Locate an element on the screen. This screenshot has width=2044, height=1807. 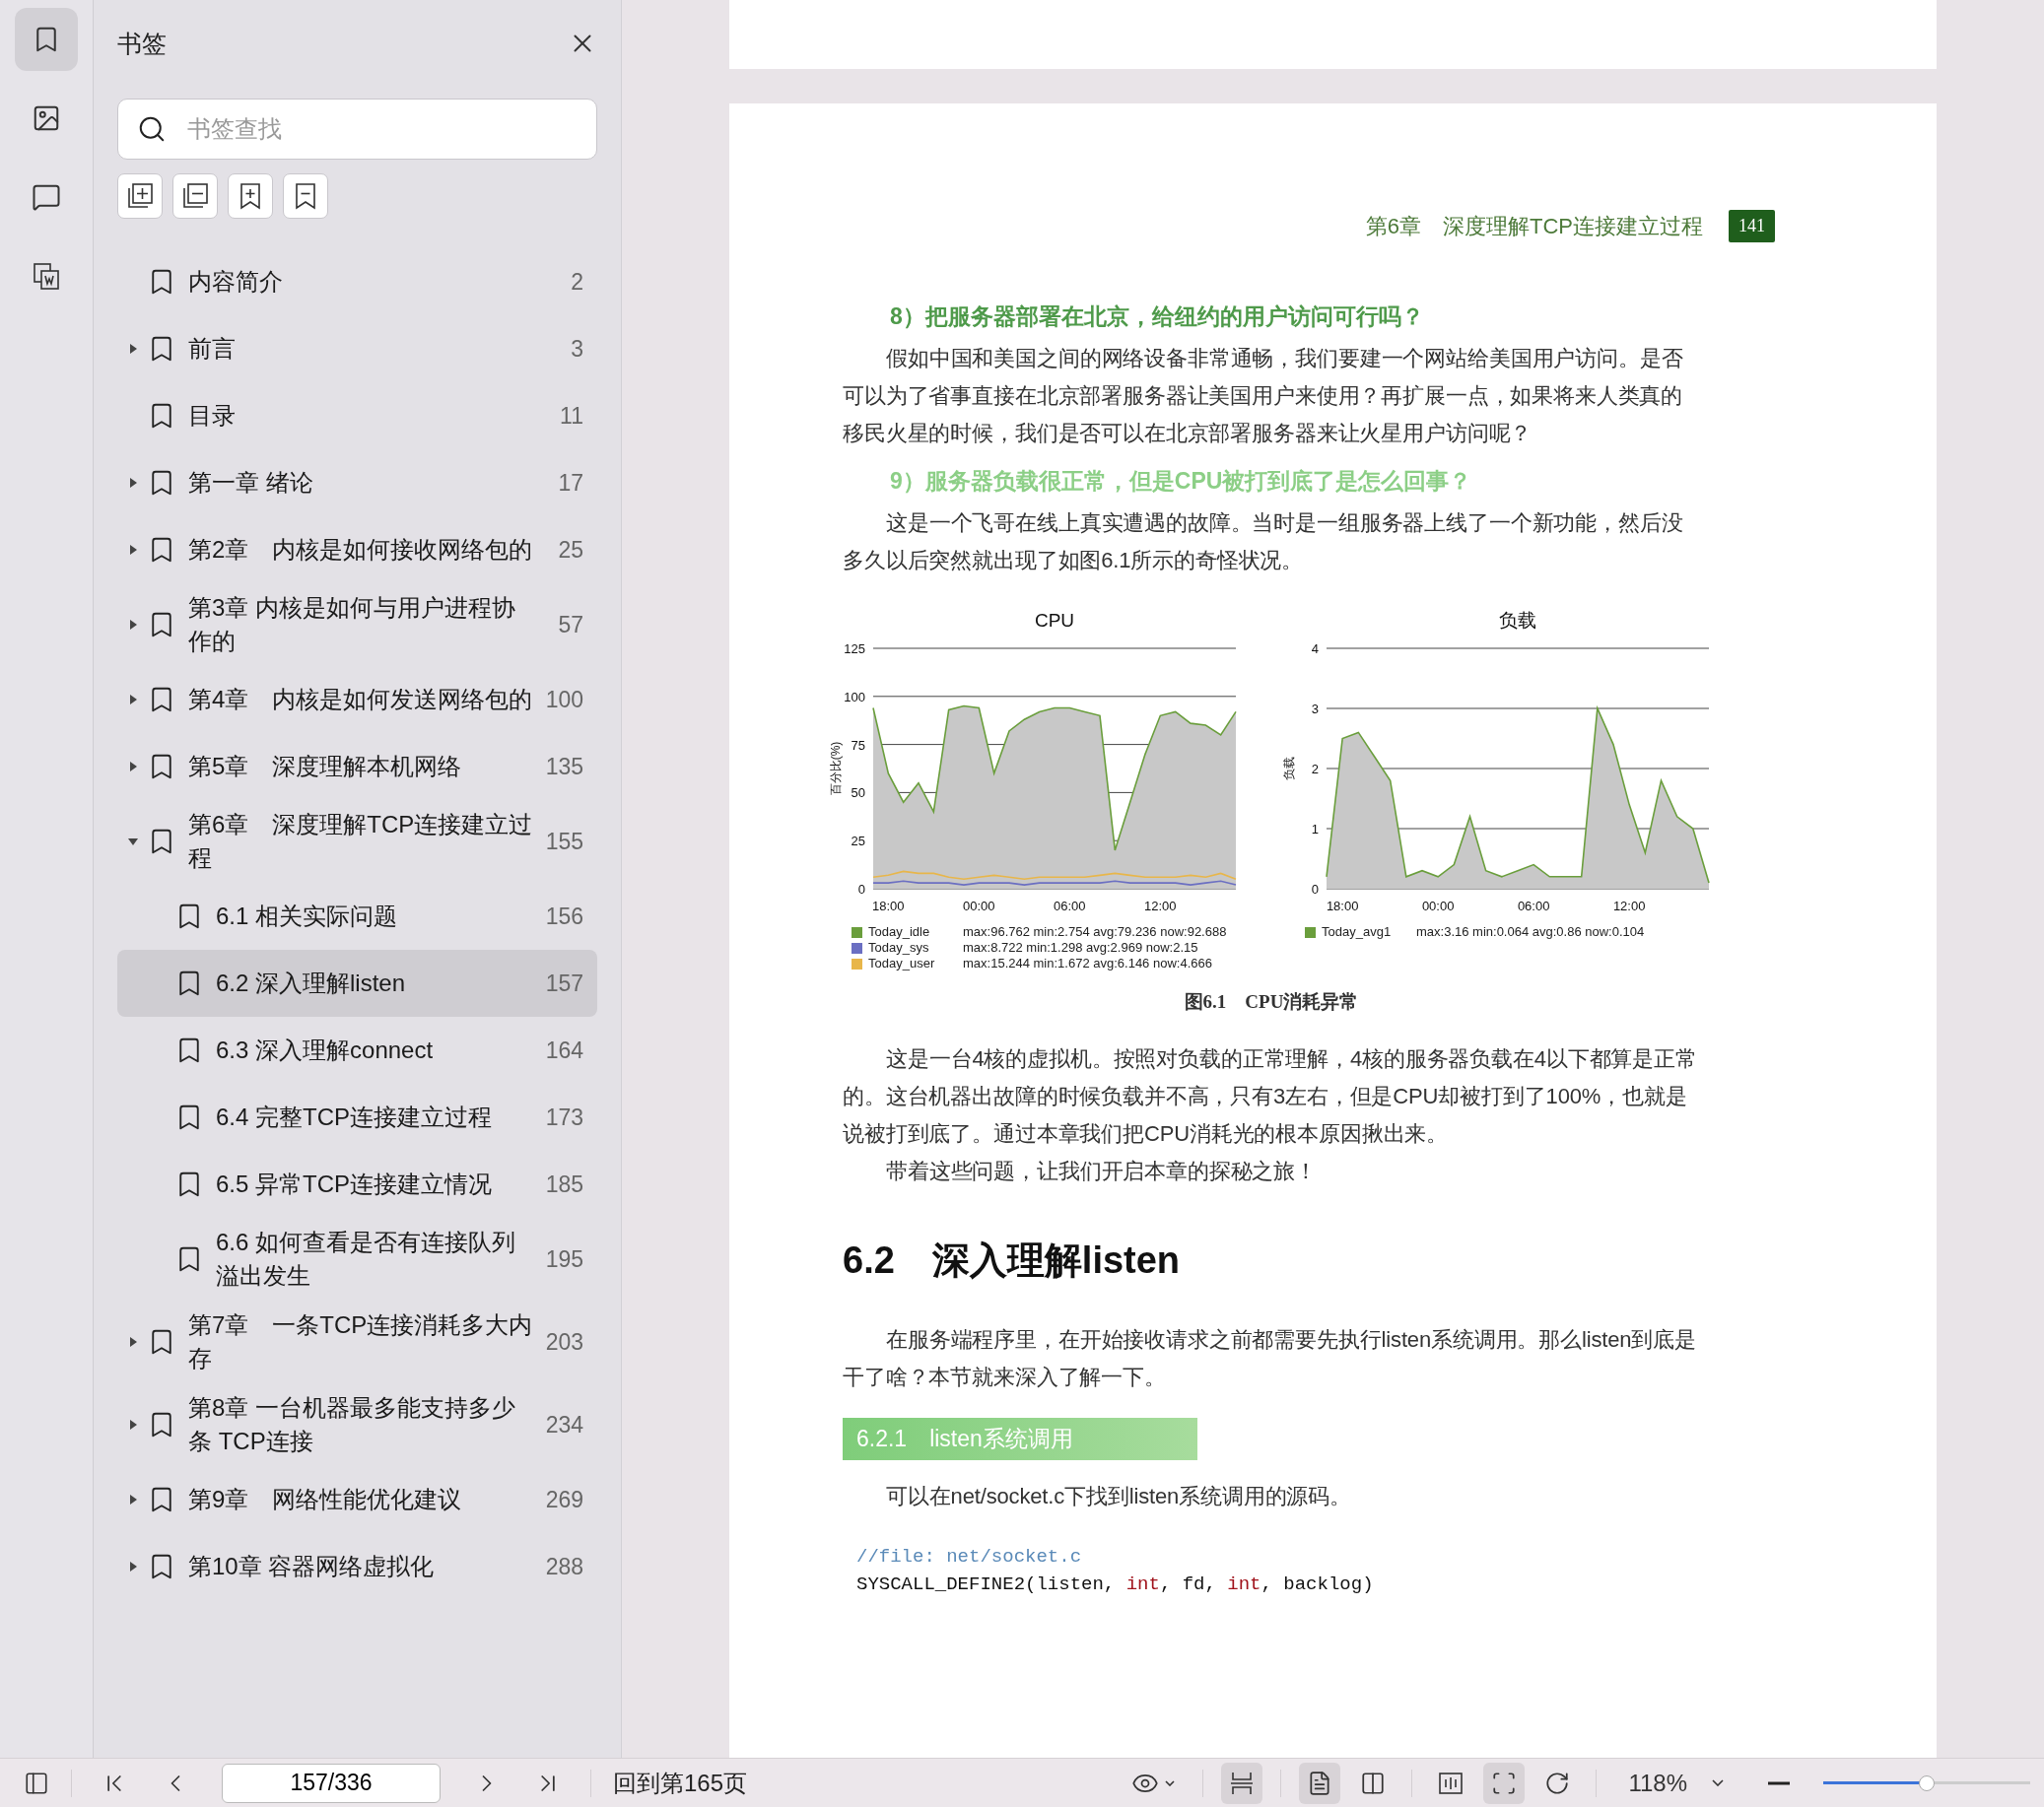
slider-thumb is located at coordinates (1927, 1782).